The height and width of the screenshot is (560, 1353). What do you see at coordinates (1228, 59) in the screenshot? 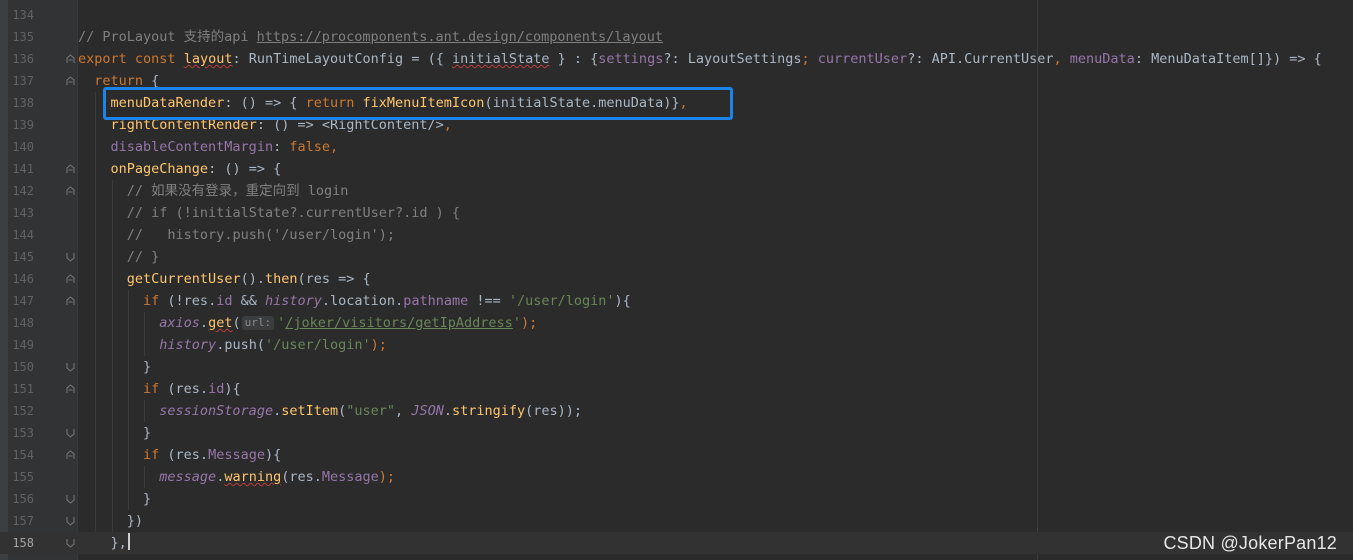
I see `type-annotation: : MenuDataItem[]}) => {` at bounding box center [1228, 59].